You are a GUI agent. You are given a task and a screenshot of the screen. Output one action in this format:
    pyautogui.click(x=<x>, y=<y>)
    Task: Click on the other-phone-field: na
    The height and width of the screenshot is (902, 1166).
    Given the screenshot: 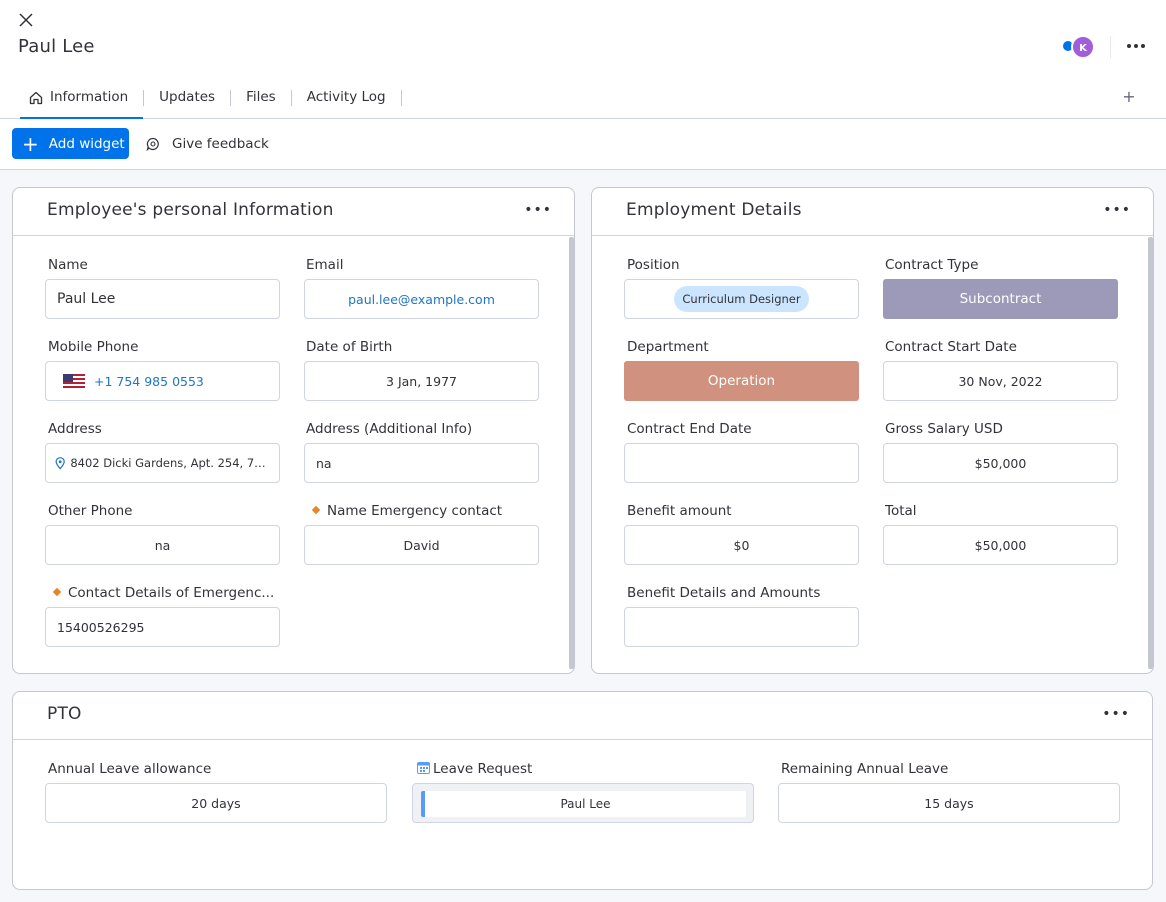 What is the action you would take?
    pyautogui.click(x=162, y=545)
    